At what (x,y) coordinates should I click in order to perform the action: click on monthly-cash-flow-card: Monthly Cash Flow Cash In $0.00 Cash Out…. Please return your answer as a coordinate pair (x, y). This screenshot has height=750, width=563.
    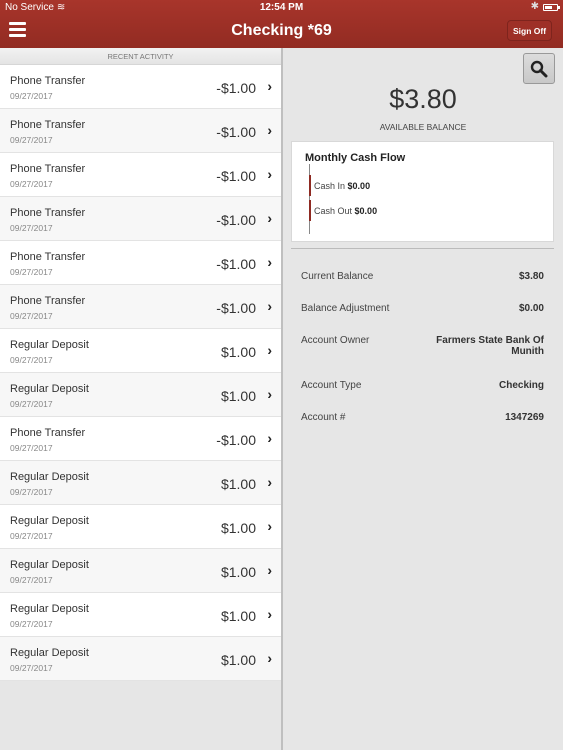
    Looking at the image, I should click on (422, 191).